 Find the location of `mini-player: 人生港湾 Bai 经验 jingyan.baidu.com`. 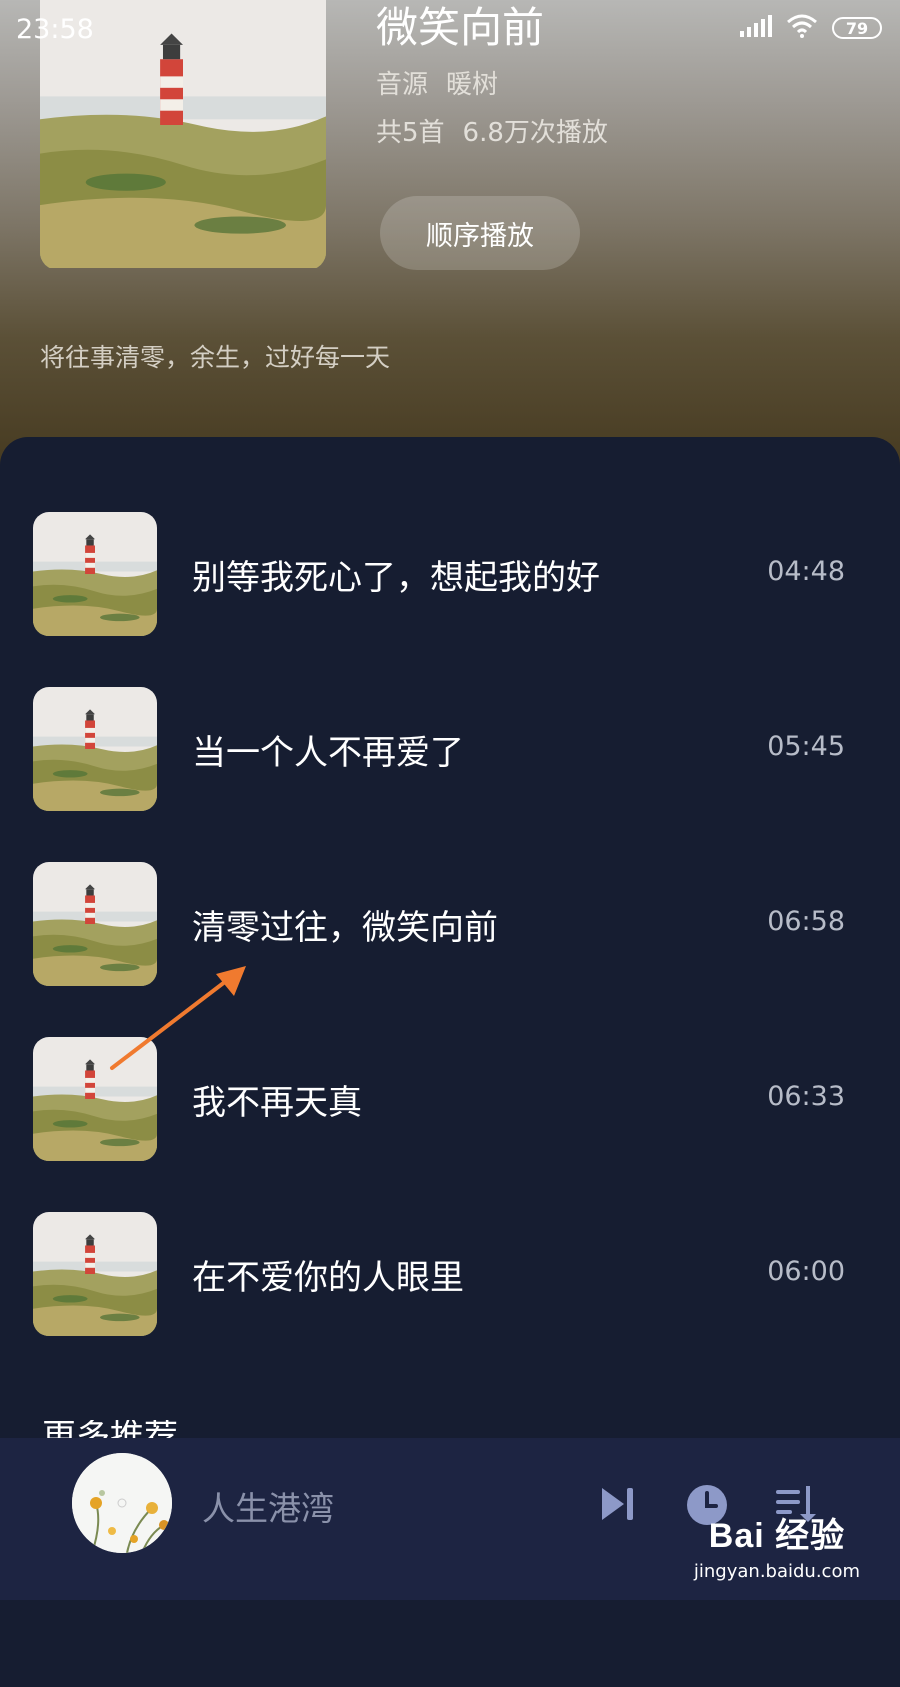

mini-player: 人生港湾 Bai 经验 jingyan.baidu.com is located at coordinates (450, 1519).